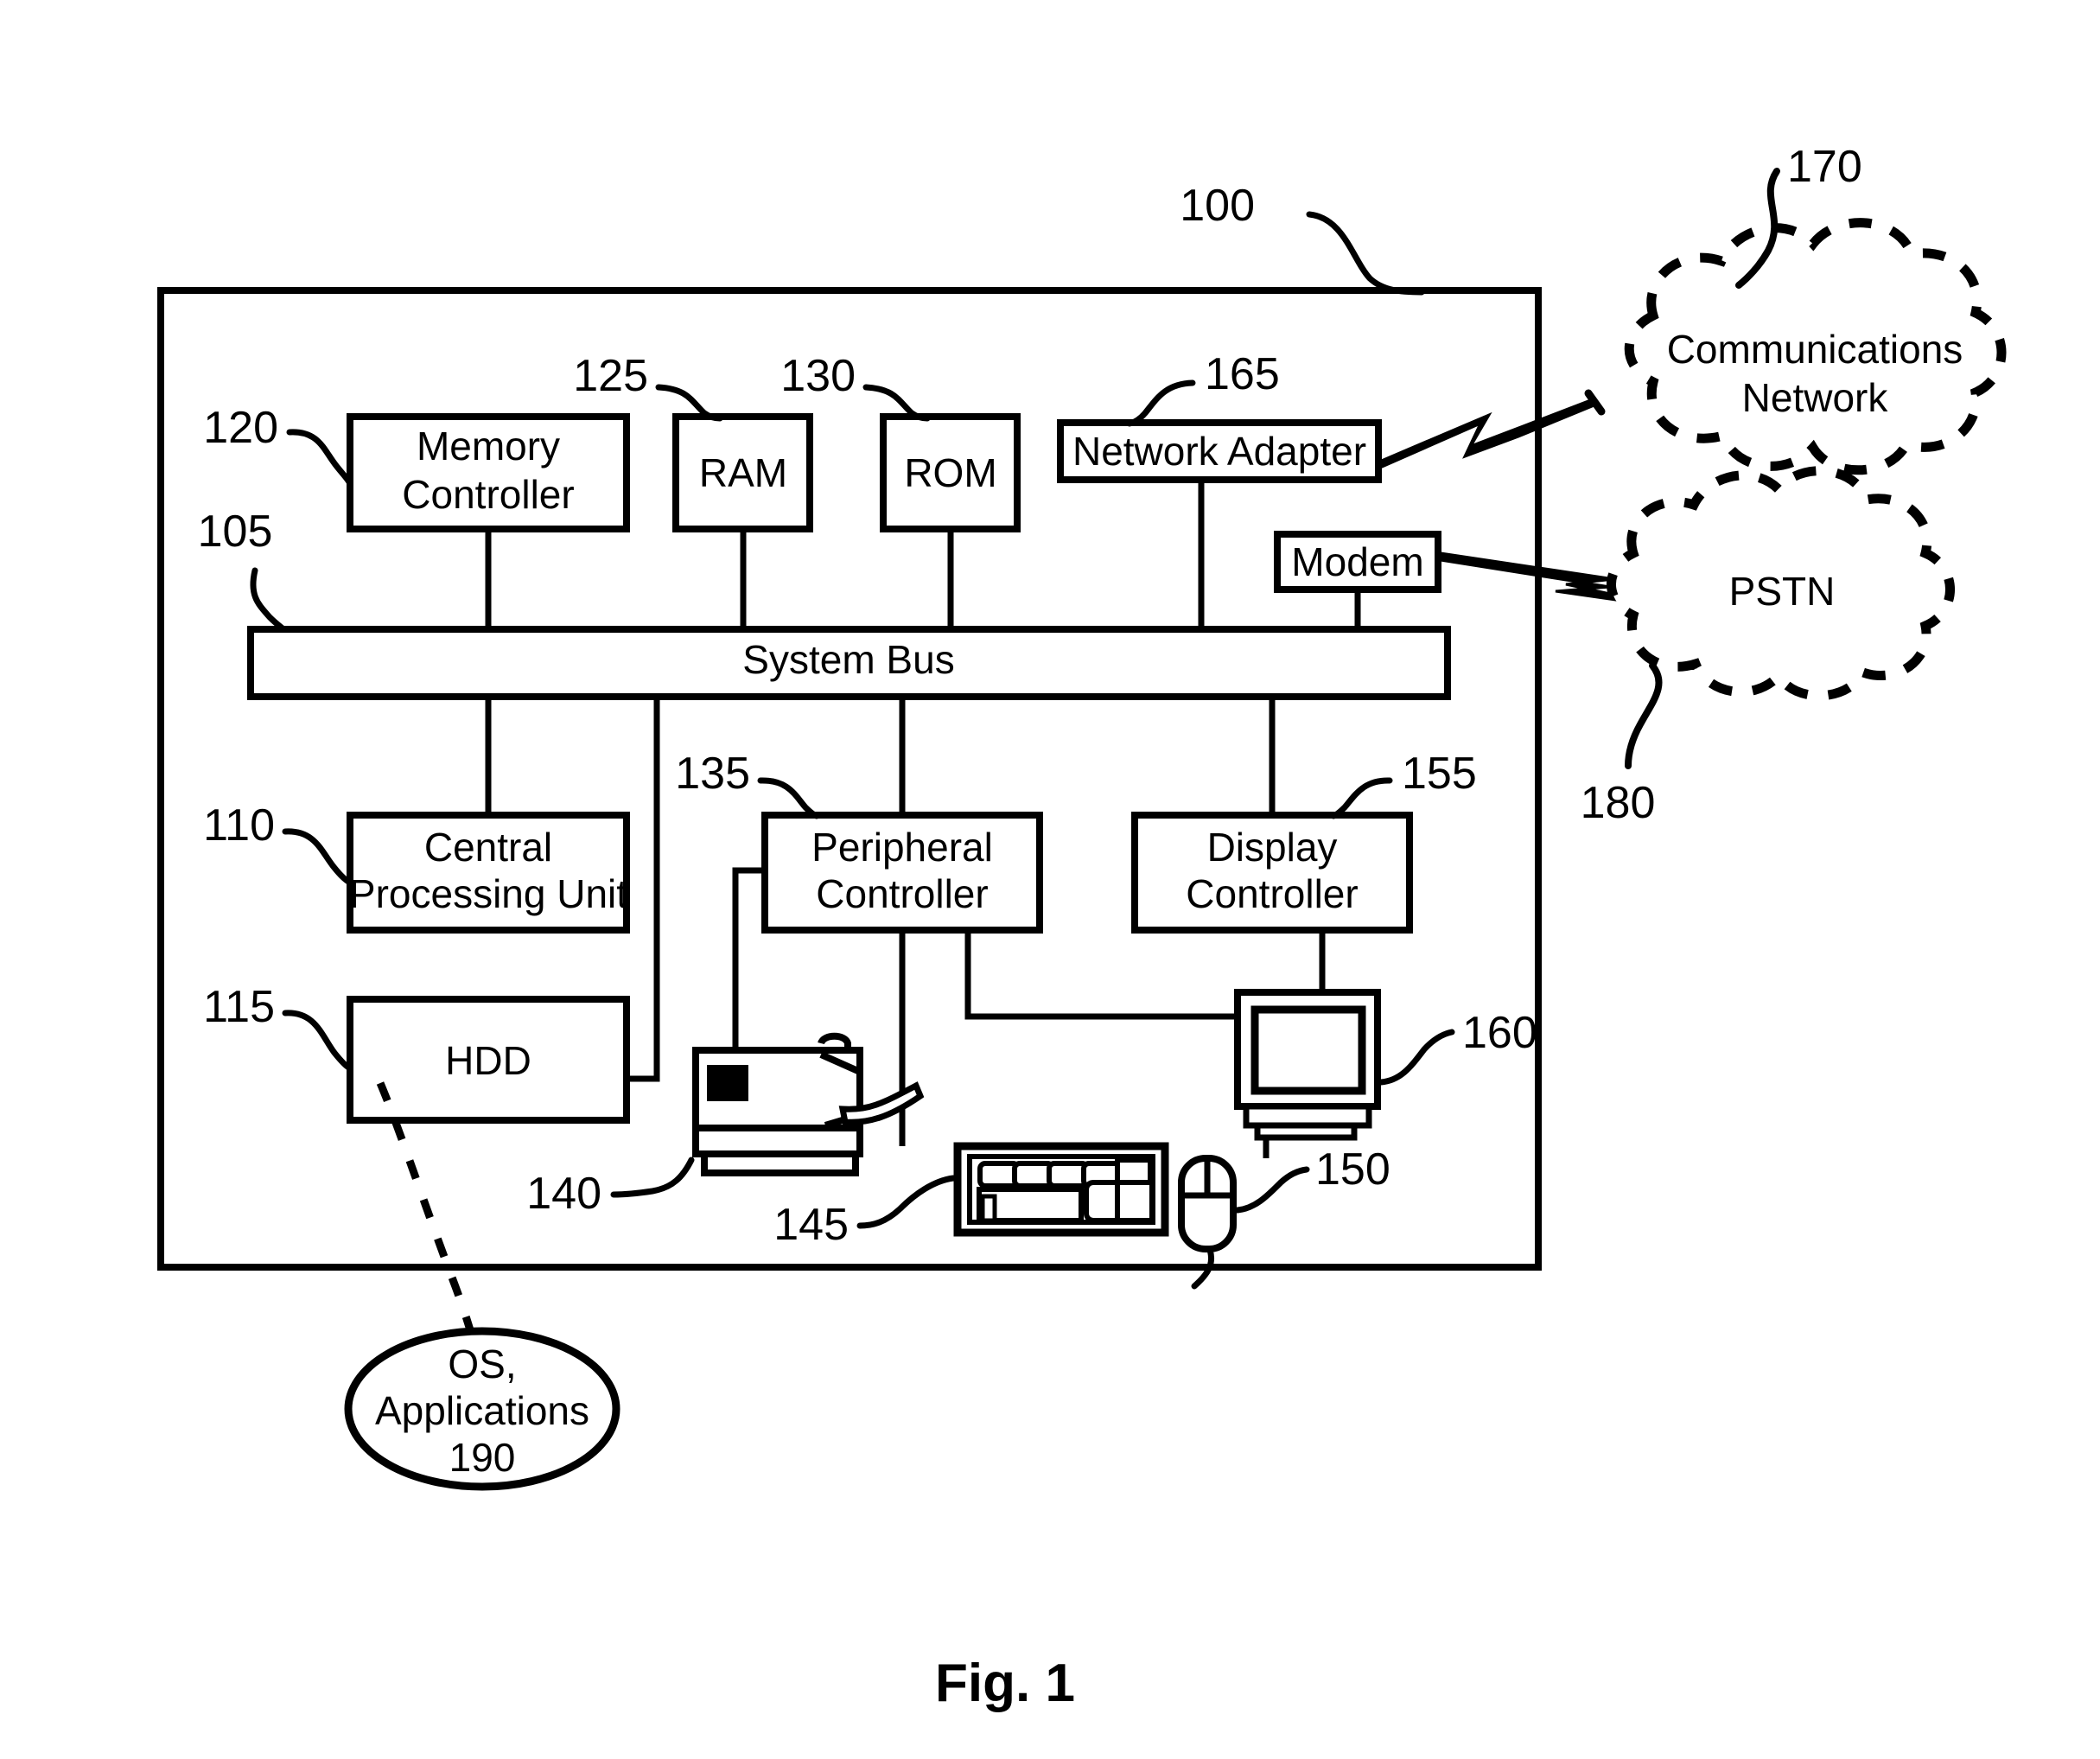 The height and width of the screenshot is (1759, 2100). What do you see at coordinates (1499, 1033) in the screenshot?
I see `ref-number-160: 160` at bounding box center [1499, 1033].